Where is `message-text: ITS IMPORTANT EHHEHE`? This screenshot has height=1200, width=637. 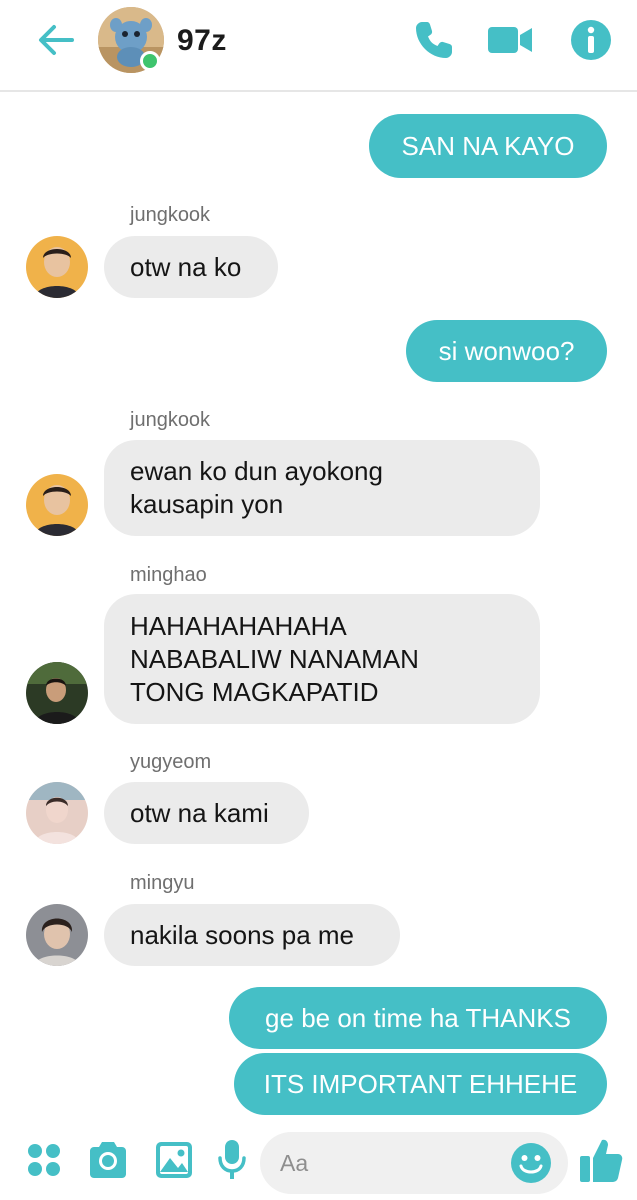 message-text: ITS IMPORTANT EHHEHE is located at coordinates (420, 1083).